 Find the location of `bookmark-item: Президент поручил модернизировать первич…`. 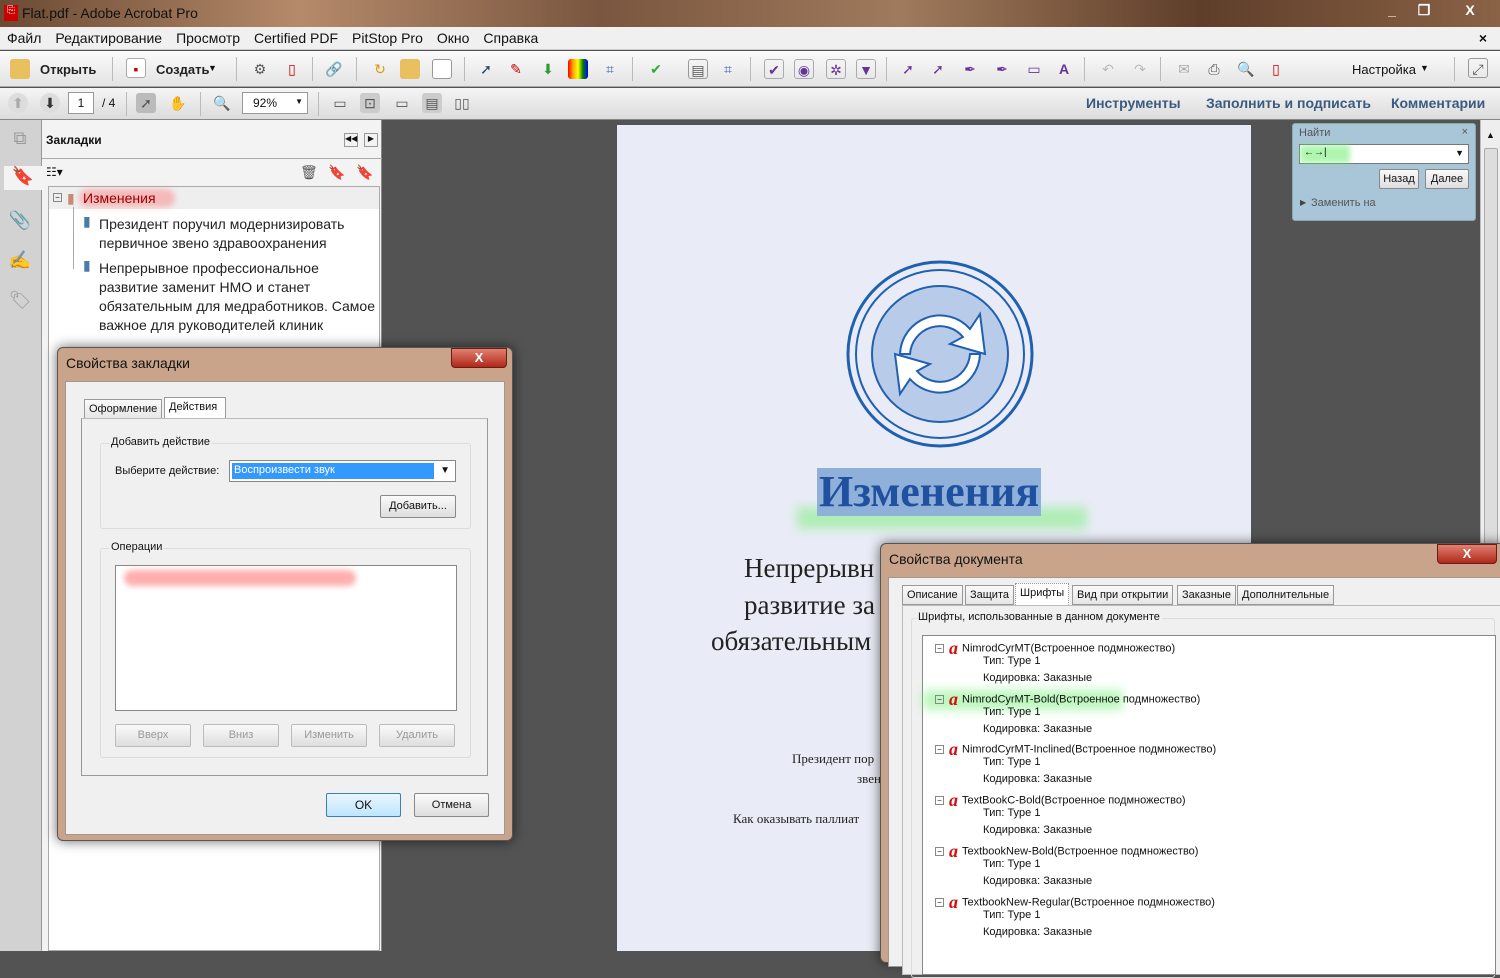

bookmark-item: Президент поручил модернизировать первич… is located at coordinates (234, 234).